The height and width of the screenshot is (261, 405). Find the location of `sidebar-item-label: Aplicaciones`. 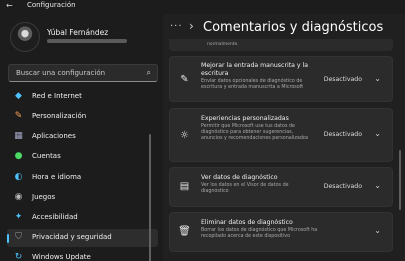

sidebar-item-label: Aplicaciones is located at coordinates (54, 136).